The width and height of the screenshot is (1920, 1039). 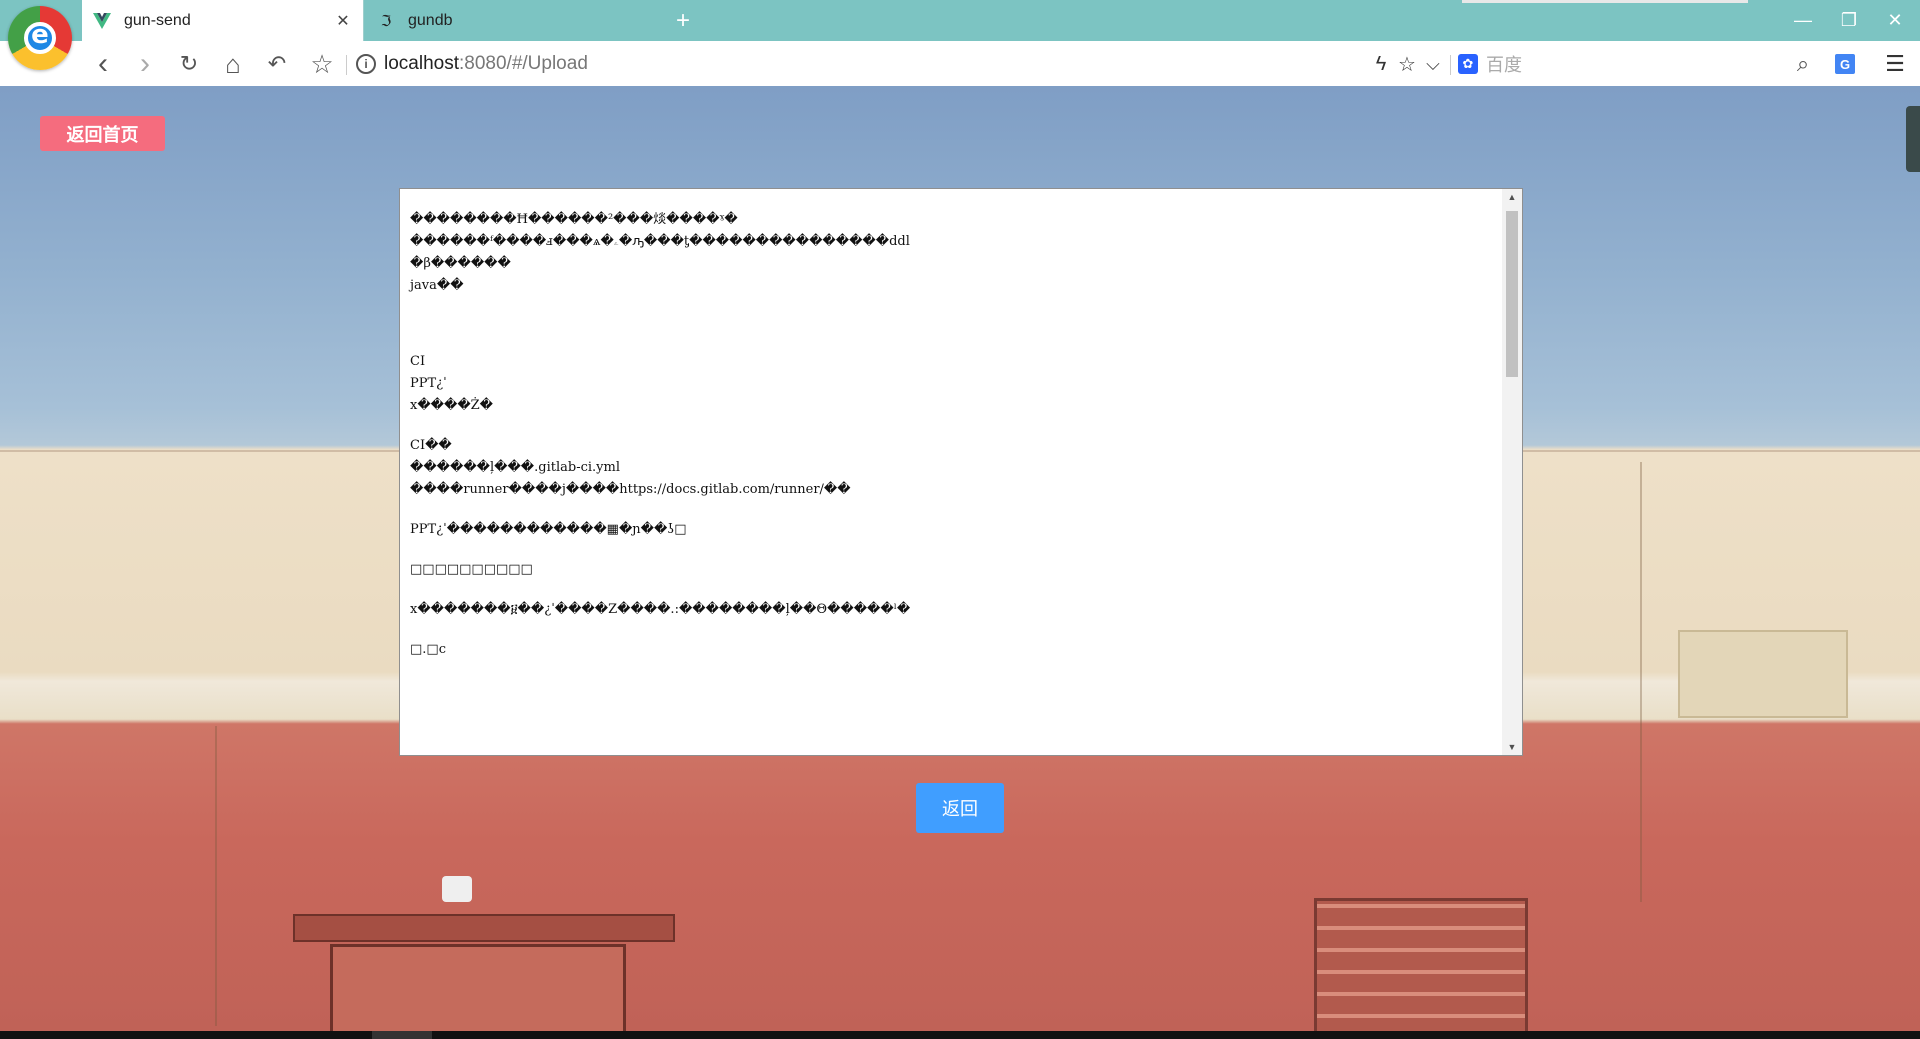 What do you see at coordinates (437, 285) in the screenshot?
I see `document-line: java��` at bounding box center [437, 285].